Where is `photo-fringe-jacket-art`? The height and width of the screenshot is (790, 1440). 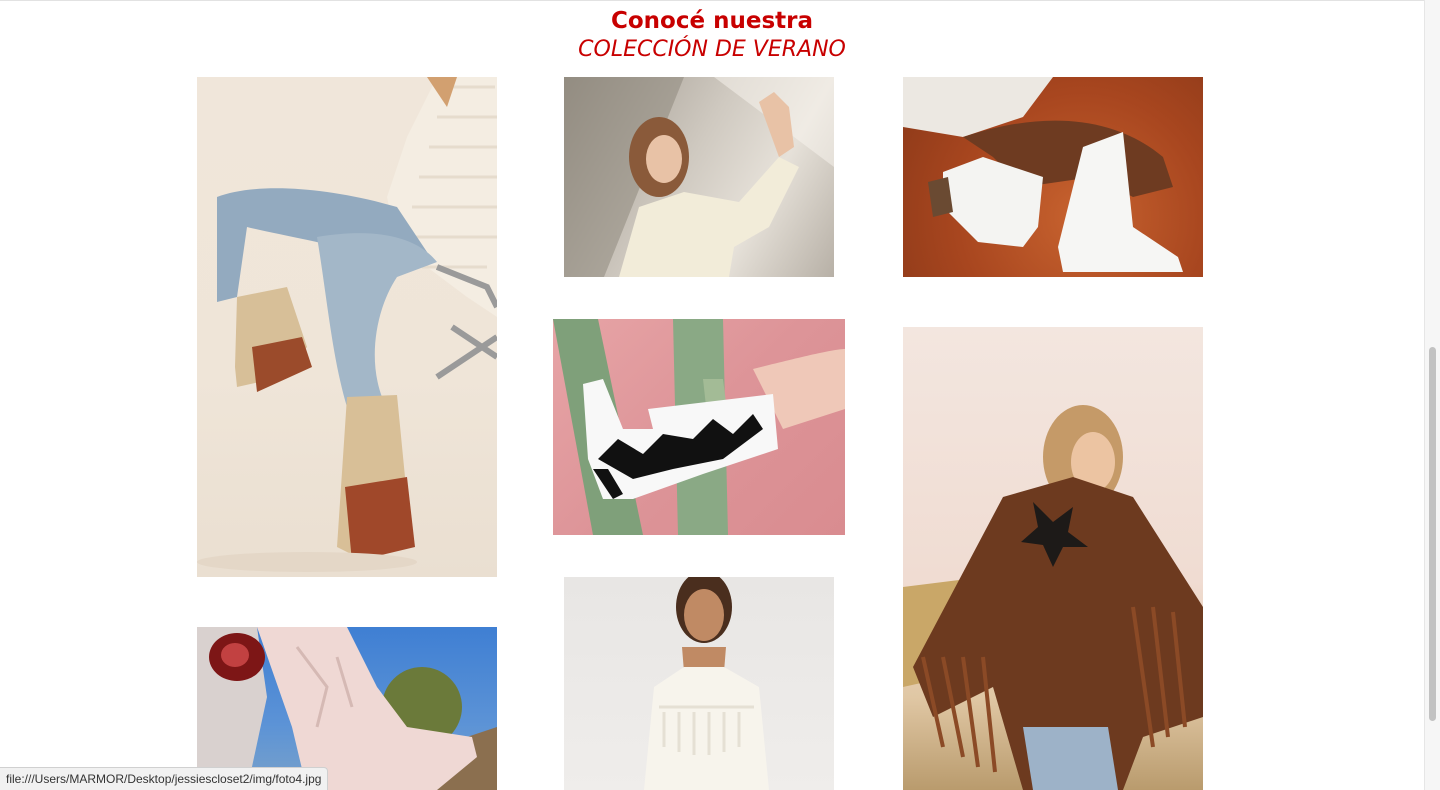 photo-fringe-jacket-art is located at coordinates (1053, 597).